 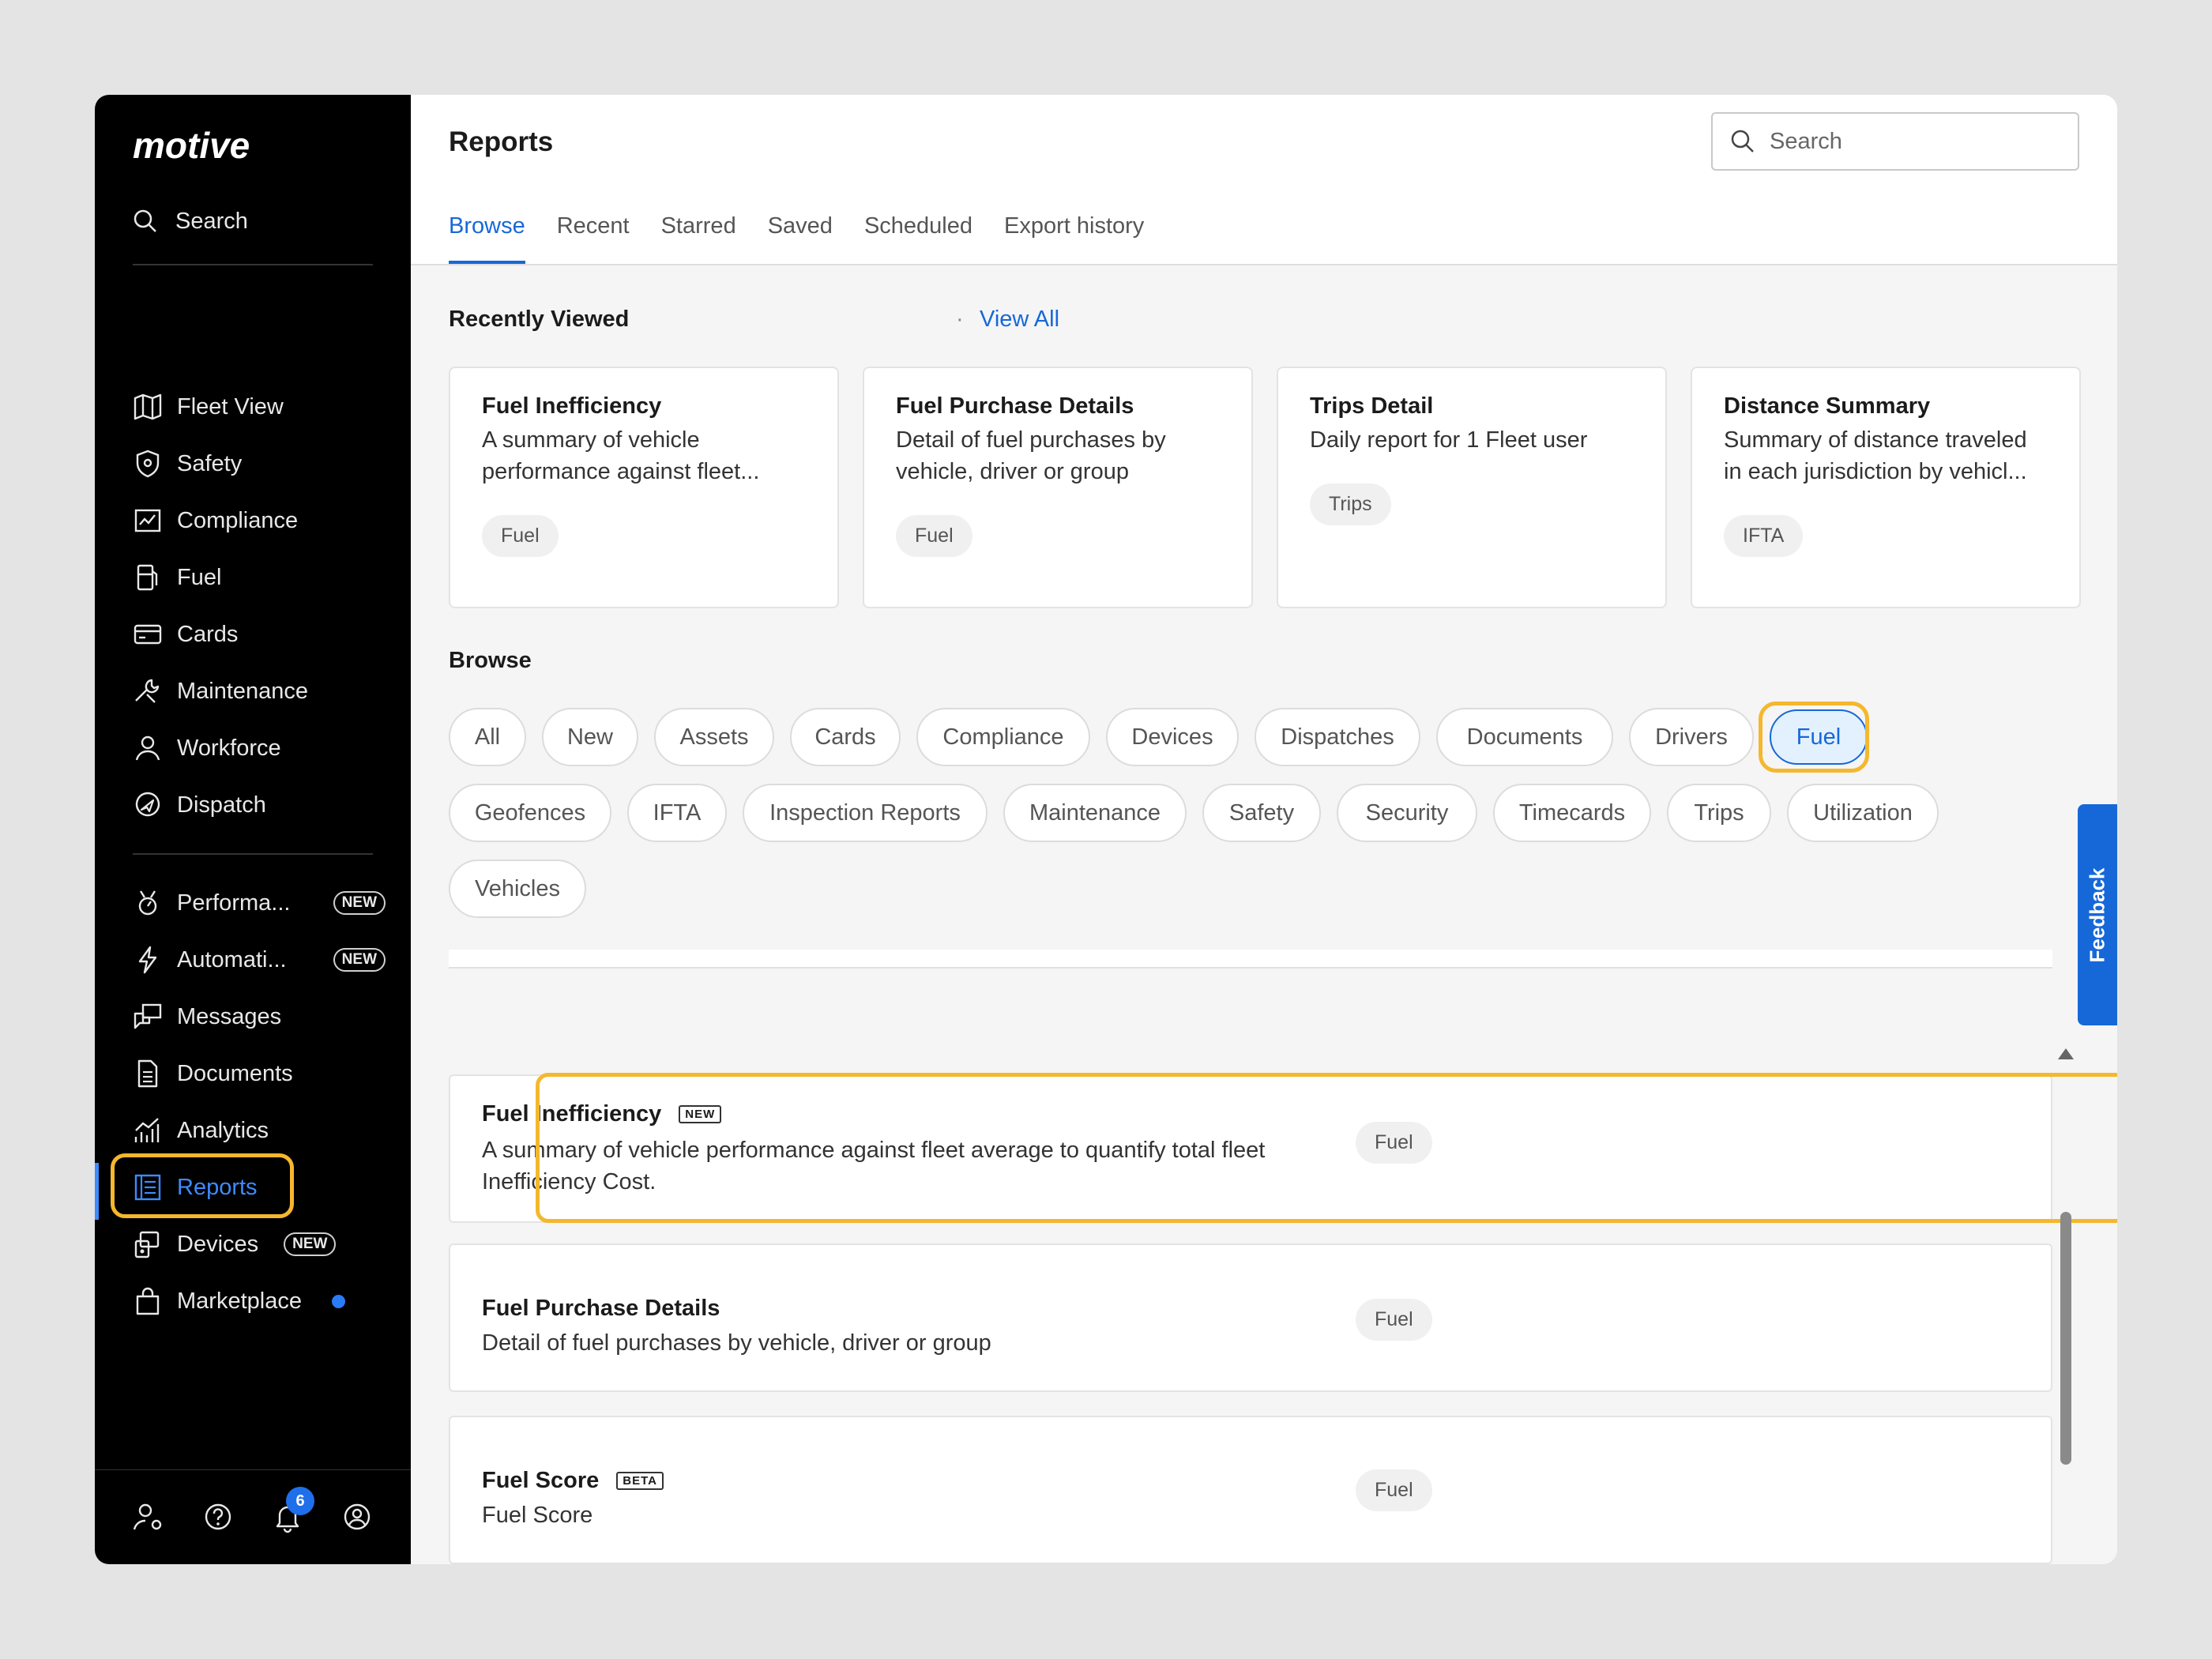 What do you see at coordinates (148, 1016) in the screenshot?
I see `messages-icon` at bounding box center [148, 1016].